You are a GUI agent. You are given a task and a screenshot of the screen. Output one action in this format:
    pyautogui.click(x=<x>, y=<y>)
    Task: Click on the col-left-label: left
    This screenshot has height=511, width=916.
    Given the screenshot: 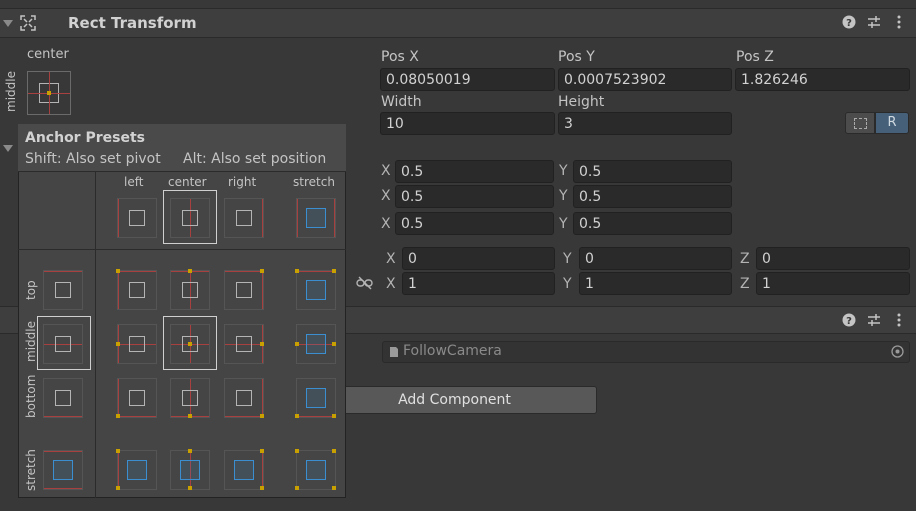 What is the action you would take?
    pyautogui.click(x=134, y=182)
    